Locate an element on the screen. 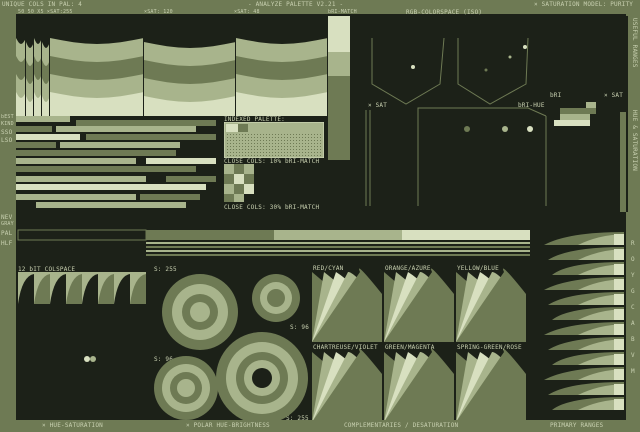 This screenshot has height=432, width=640. complementaries-panel is located at coordinates (419, 344).